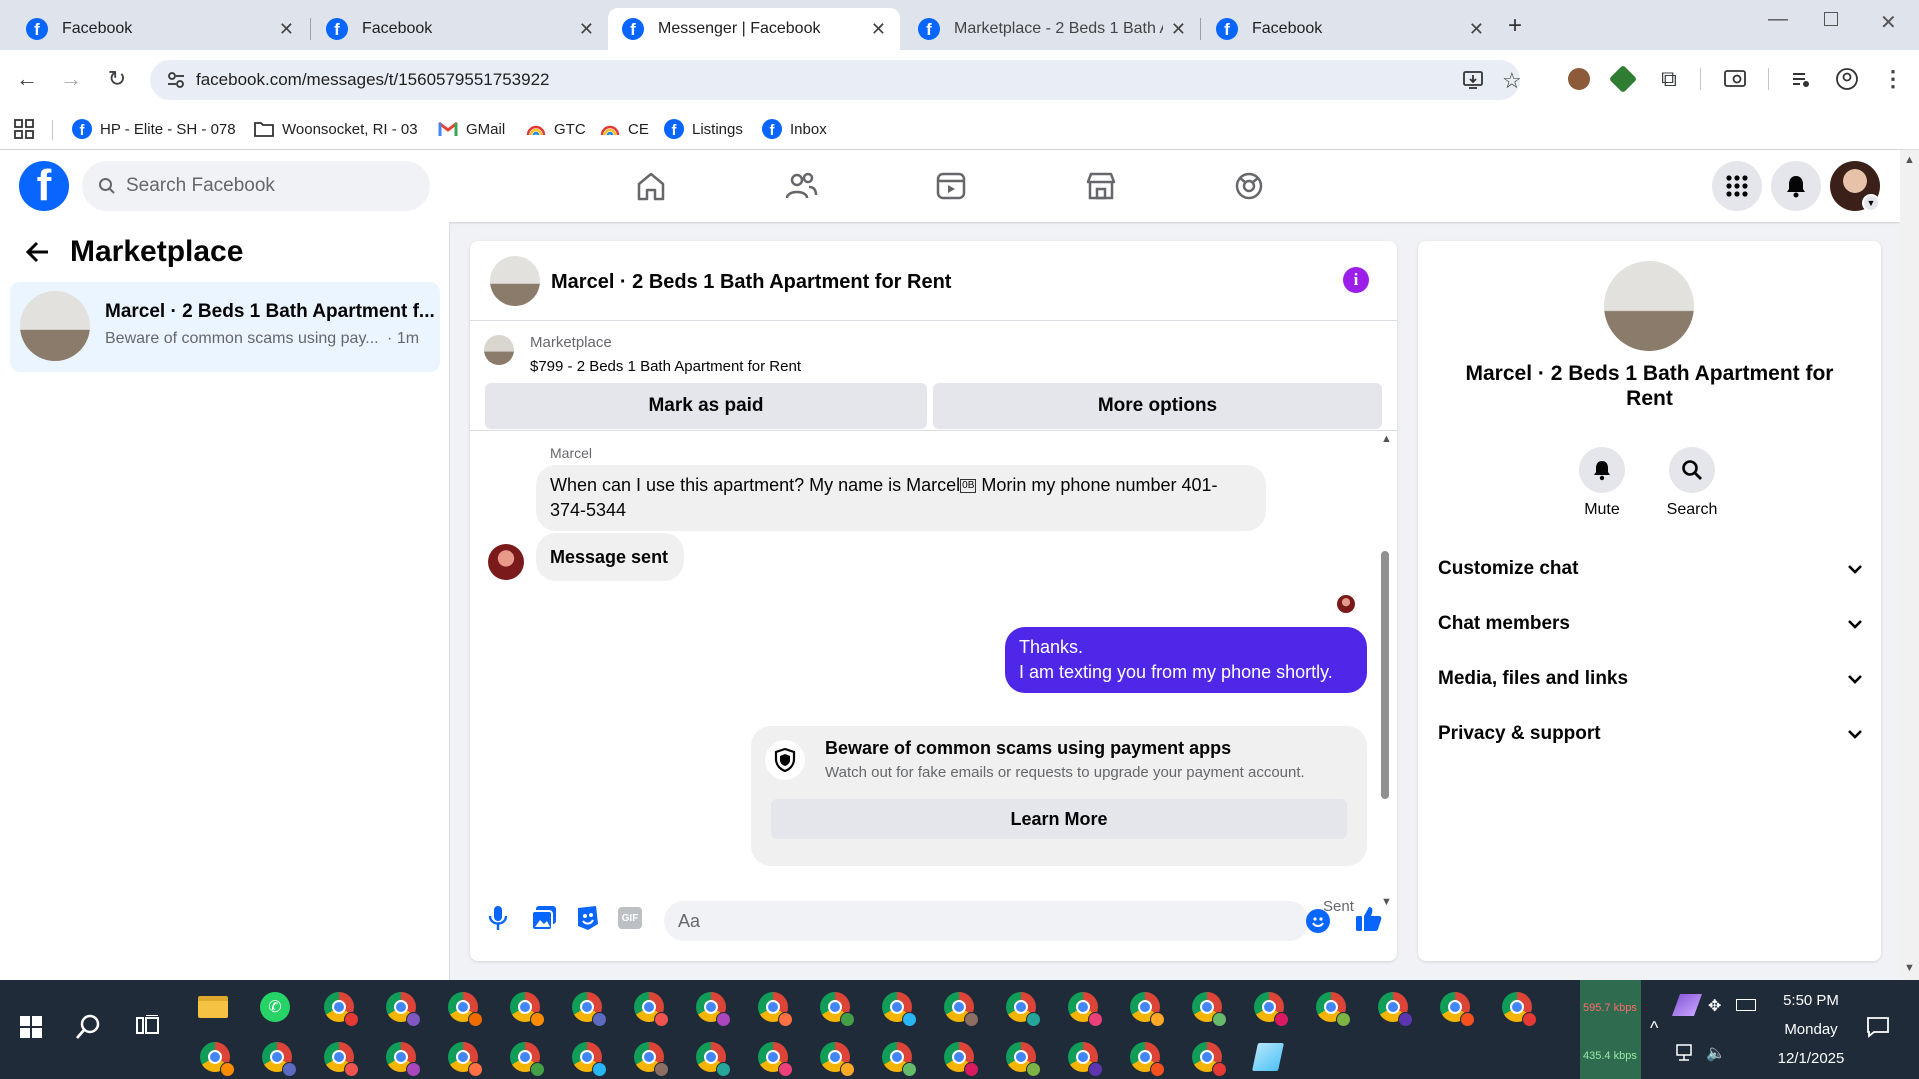  What do you see at coordinates (1692, 483) in the screenshot?
I see `search-conversation-button: Search` at bounding box center [1692, 483].